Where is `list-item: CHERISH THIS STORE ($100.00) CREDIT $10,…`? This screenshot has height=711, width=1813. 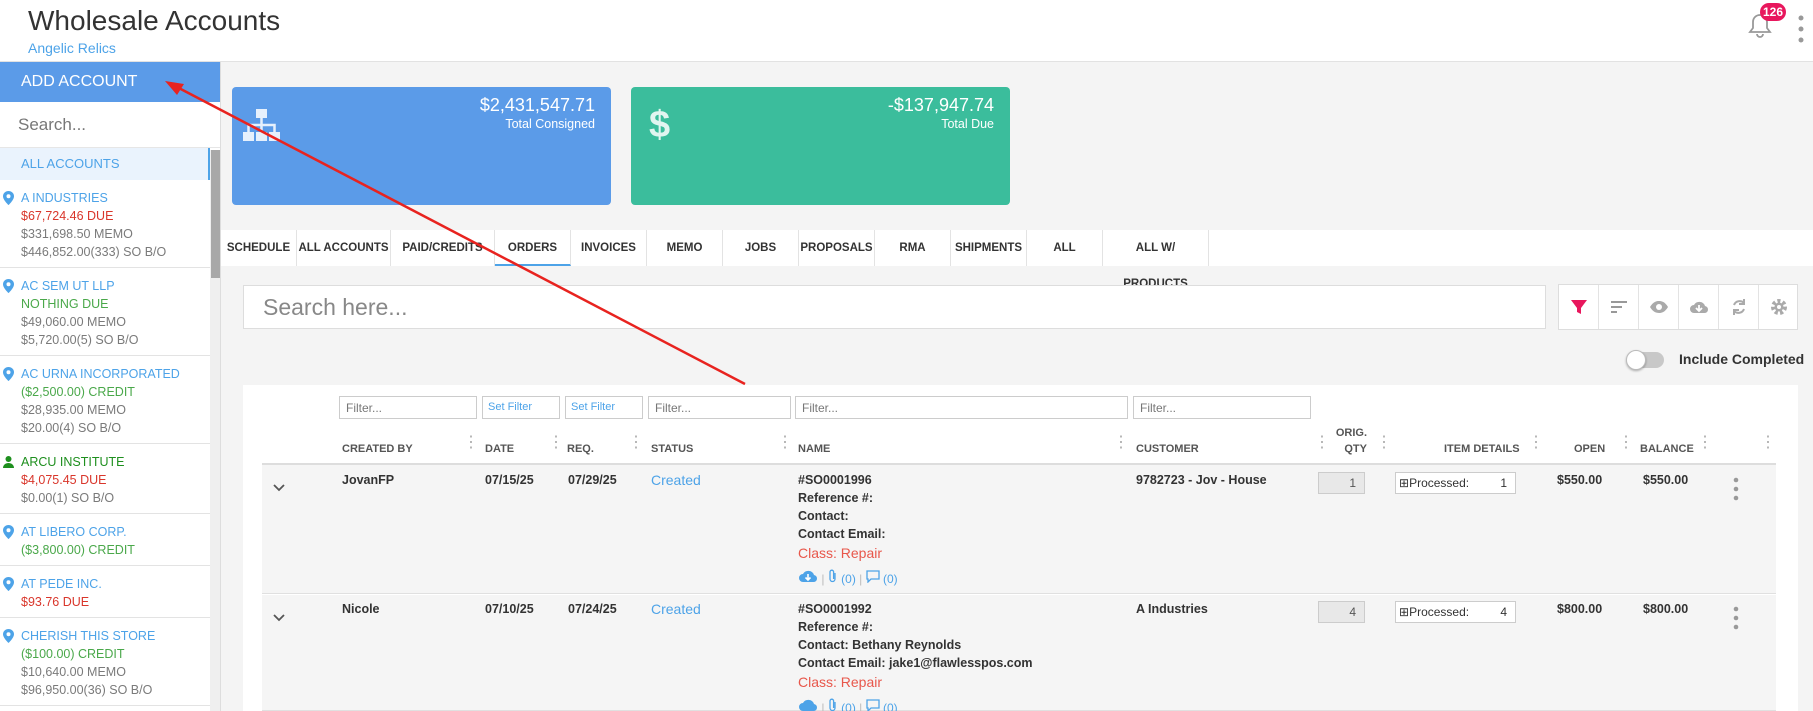 list-item: CHERISH THIS STORE ($100.00) CREDIT $10,… is located at coordinates (105, 662).